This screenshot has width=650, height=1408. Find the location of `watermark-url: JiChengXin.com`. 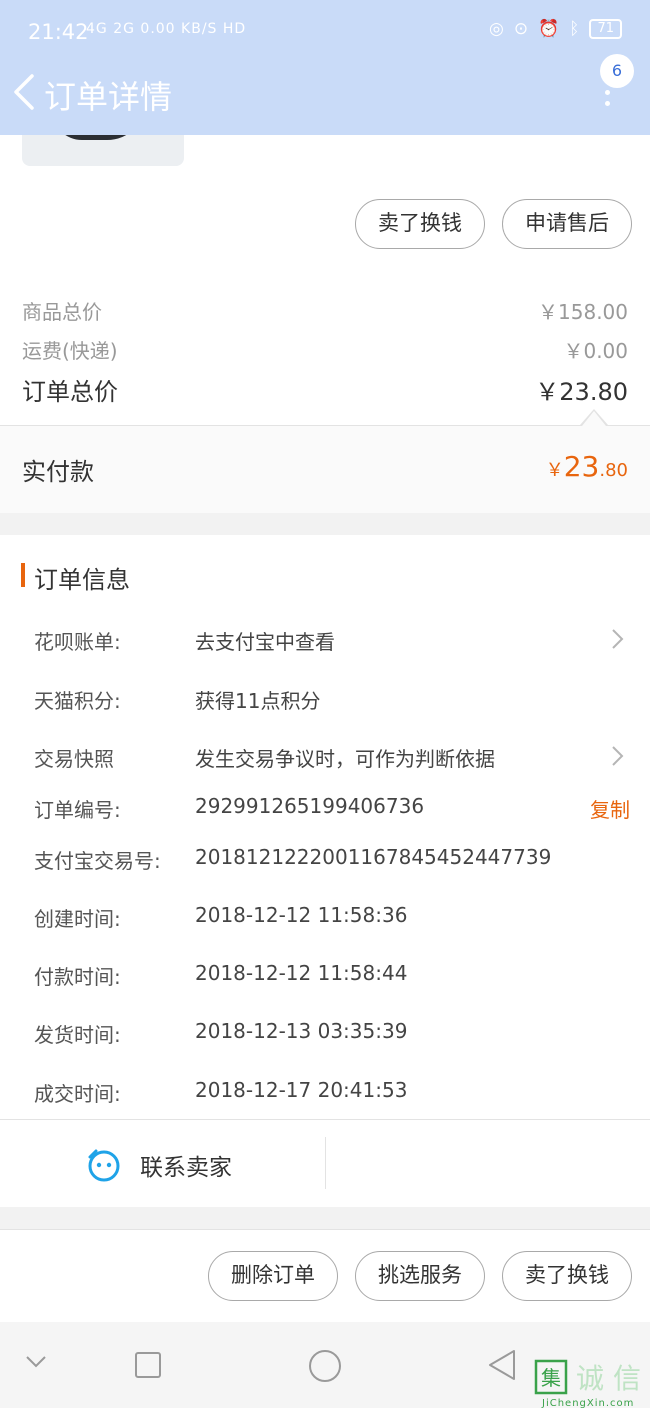

watermark-url: JiChengXin.com is located at coordinates (588, 1403).